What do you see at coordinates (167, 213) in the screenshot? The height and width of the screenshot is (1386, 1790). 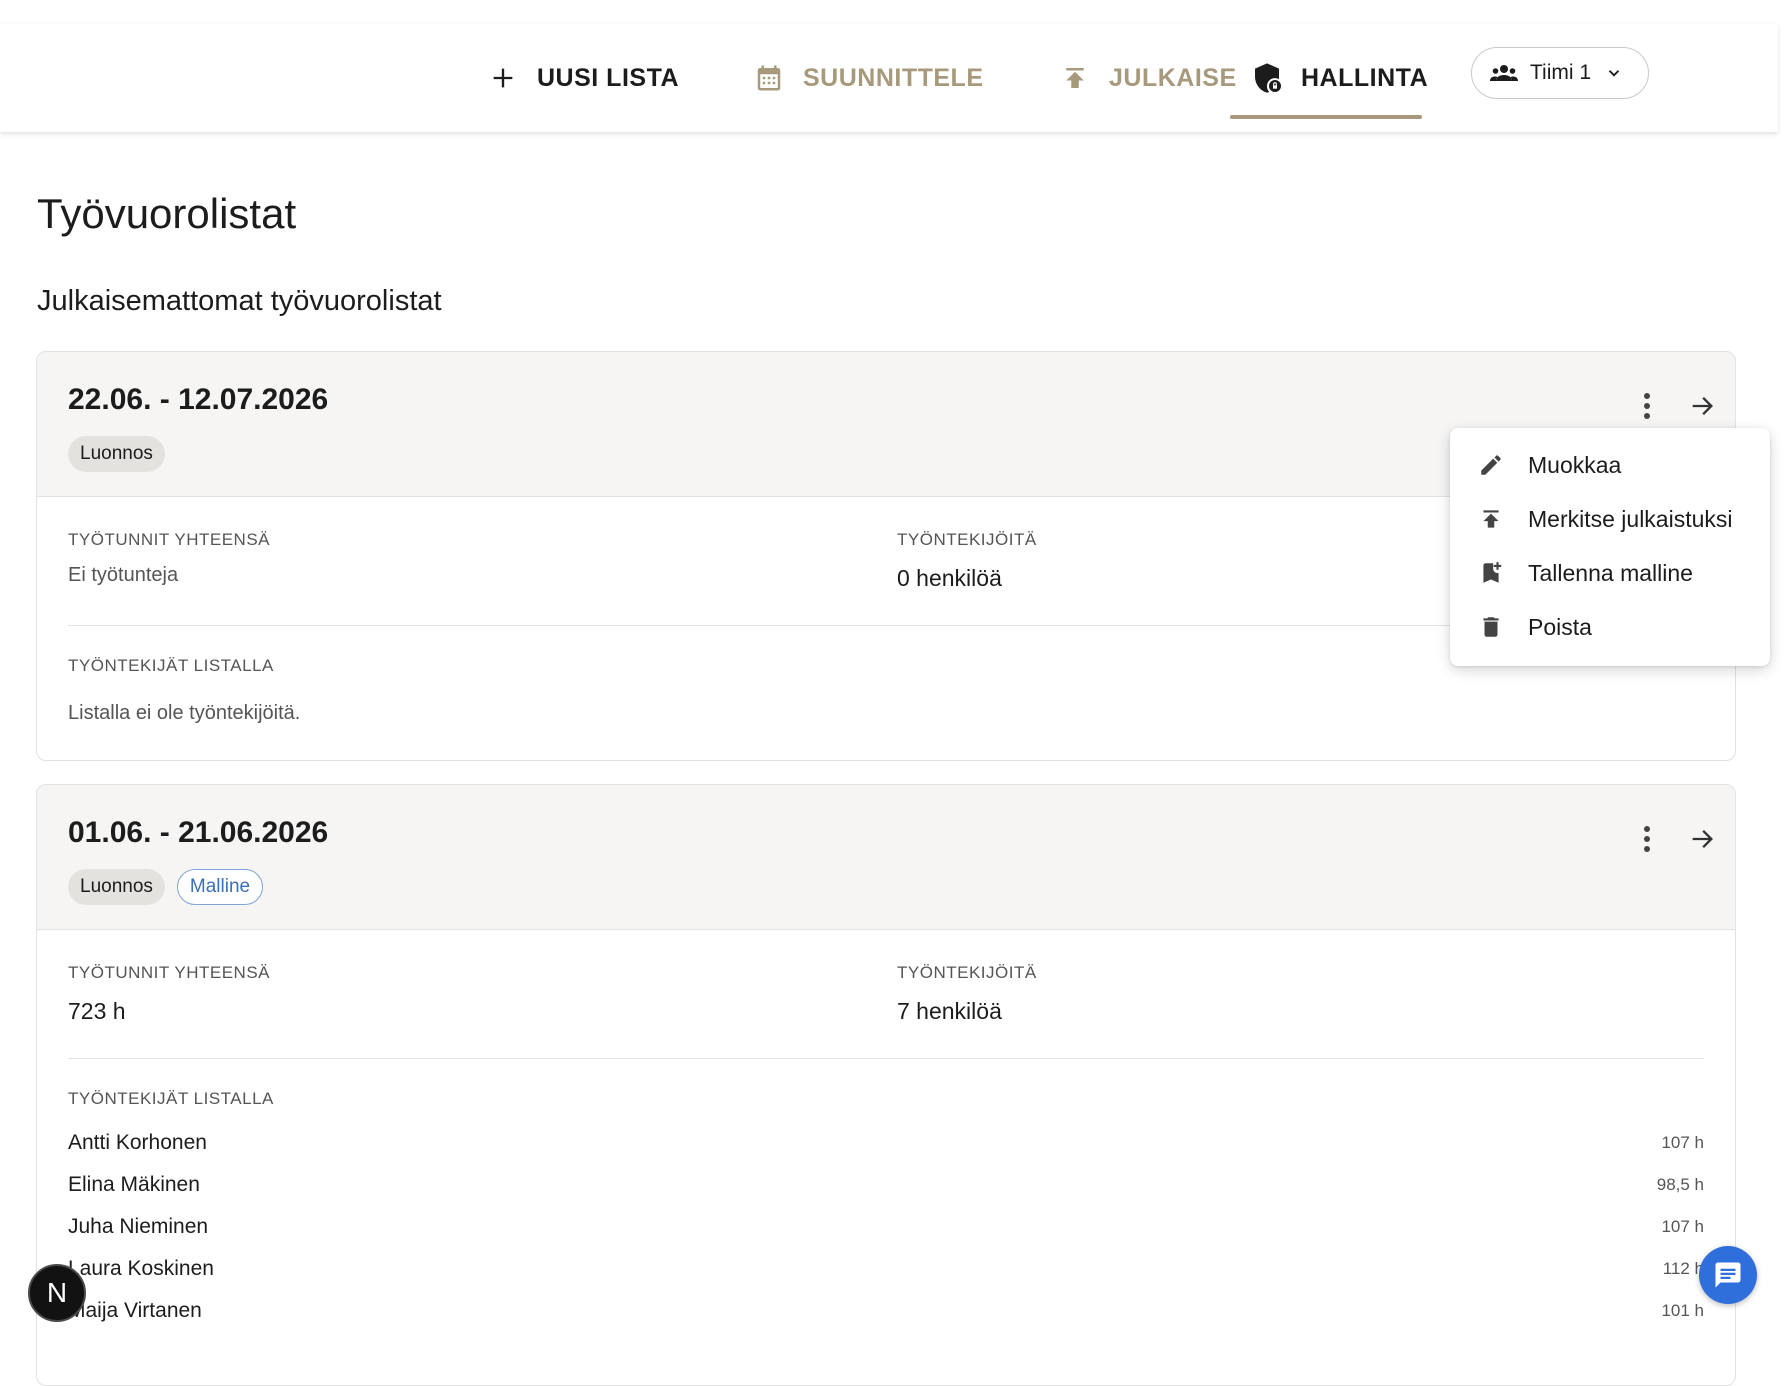 I see `page-title: Työvuorolistat` at bounding box center [167, 213].